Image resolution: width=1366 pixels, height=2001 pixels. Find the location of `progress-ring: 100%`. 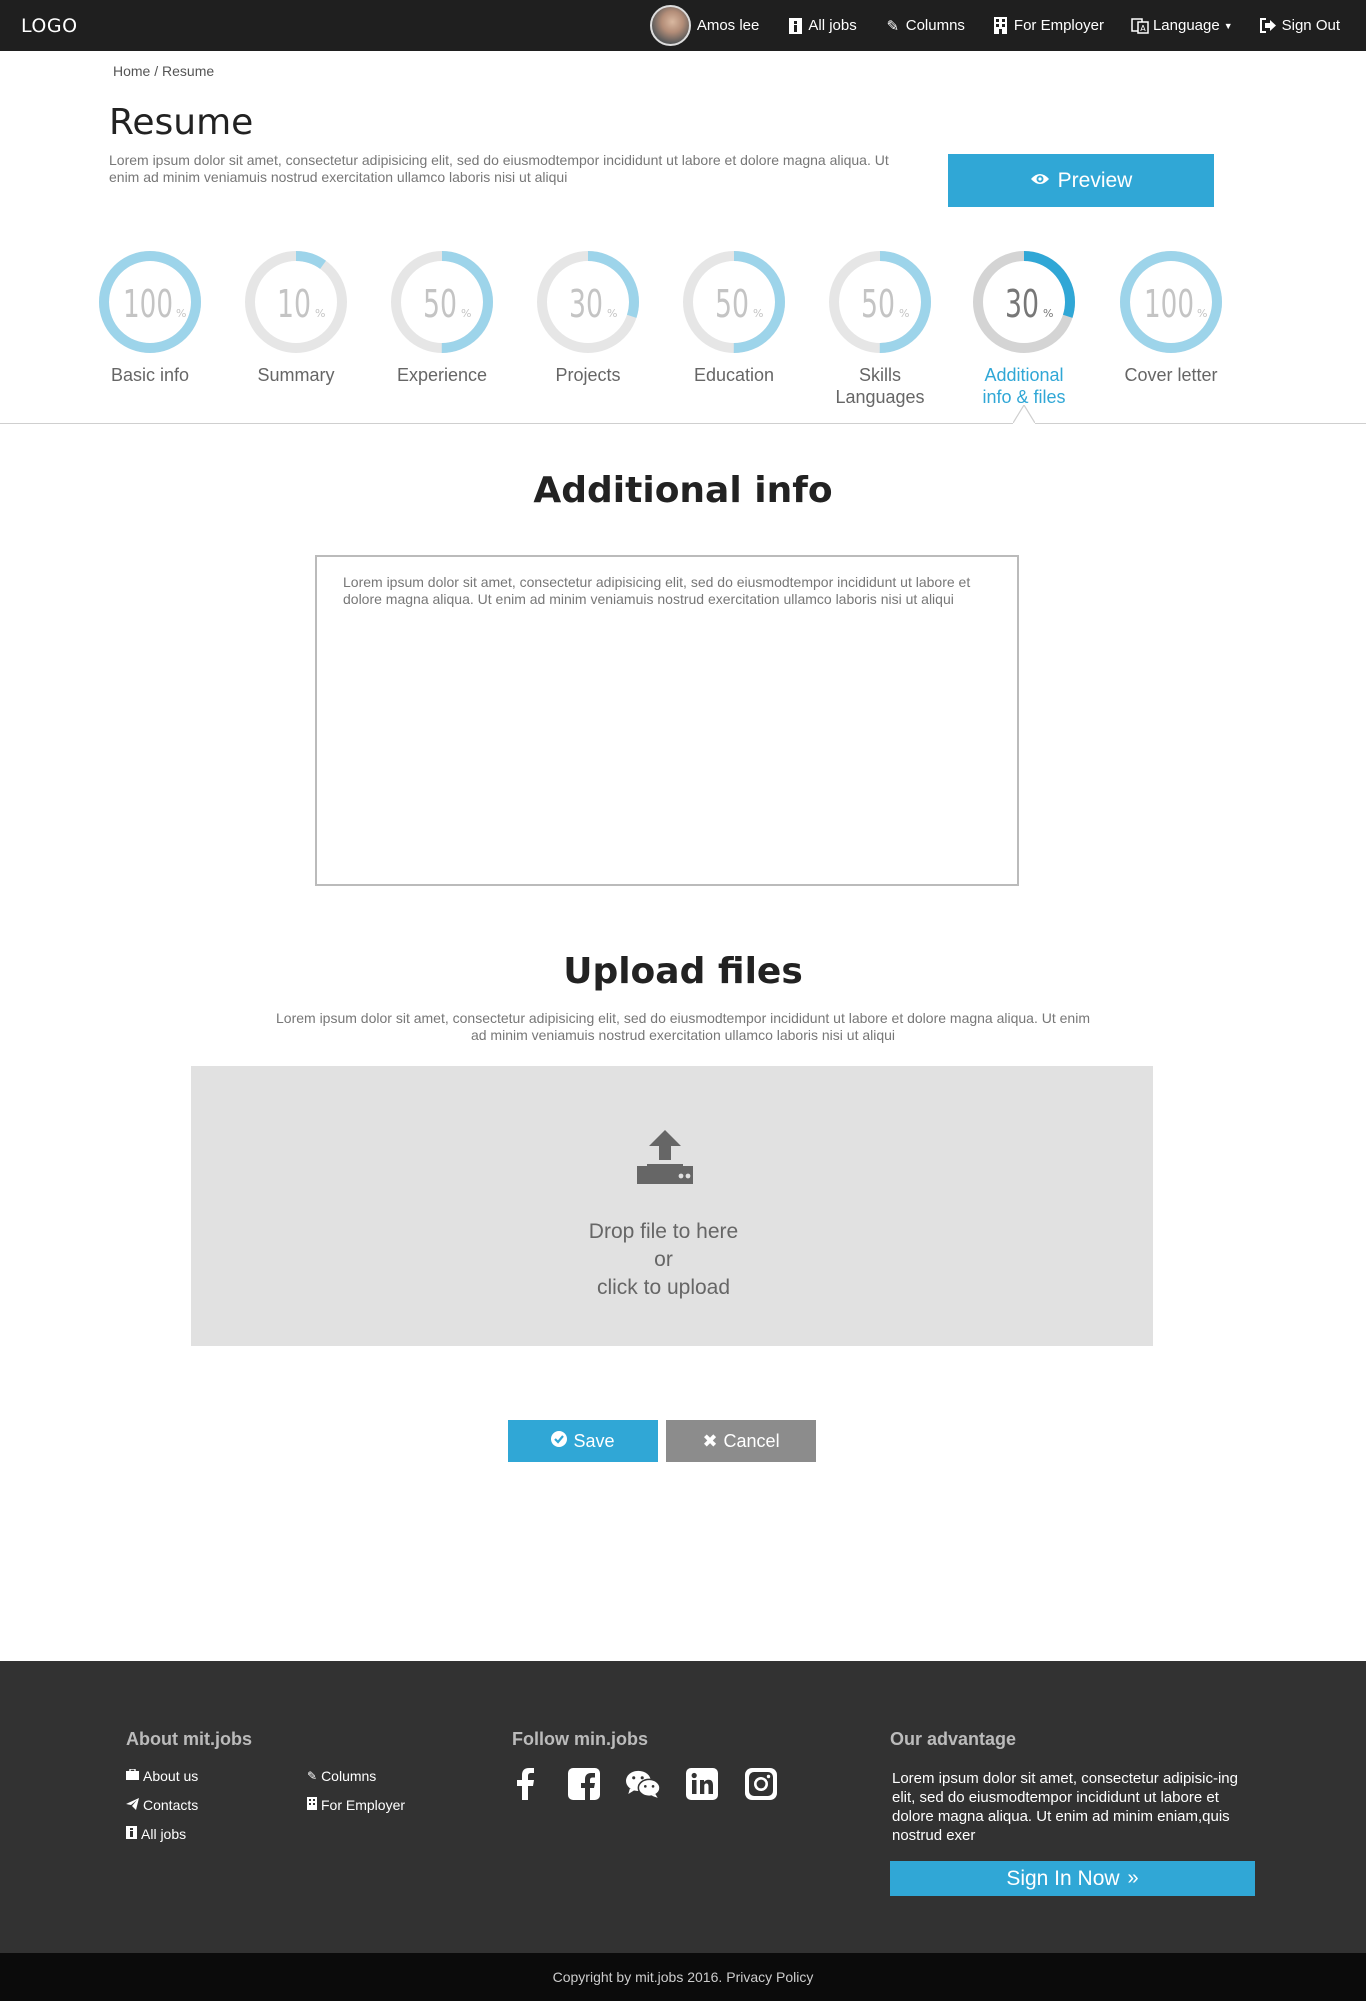

progress-ring: 100% is located at coordinates (1171, 302).